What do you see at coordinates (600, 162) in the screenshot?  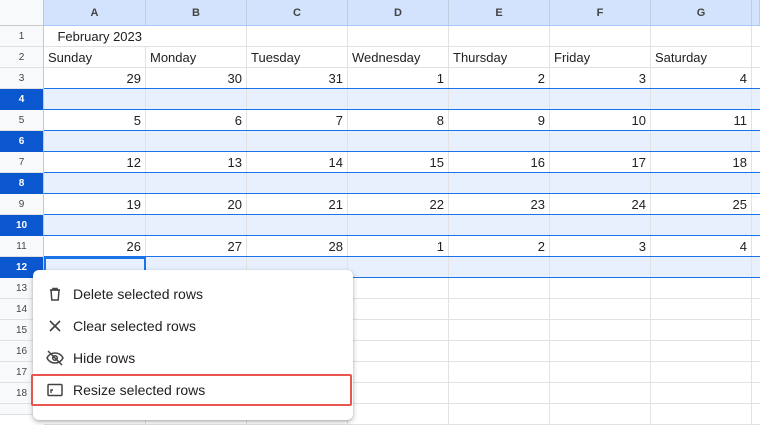 I see `cell-f7-day: 17` at bounding box center [600, 162].